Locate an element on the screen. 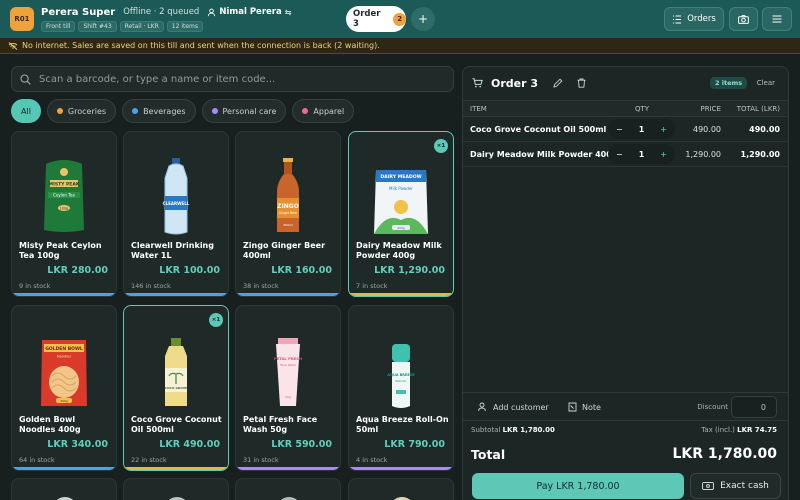 This screenshot has height=500, width=800. product-stock: 9 in stock is located at coordinates (35, 286).